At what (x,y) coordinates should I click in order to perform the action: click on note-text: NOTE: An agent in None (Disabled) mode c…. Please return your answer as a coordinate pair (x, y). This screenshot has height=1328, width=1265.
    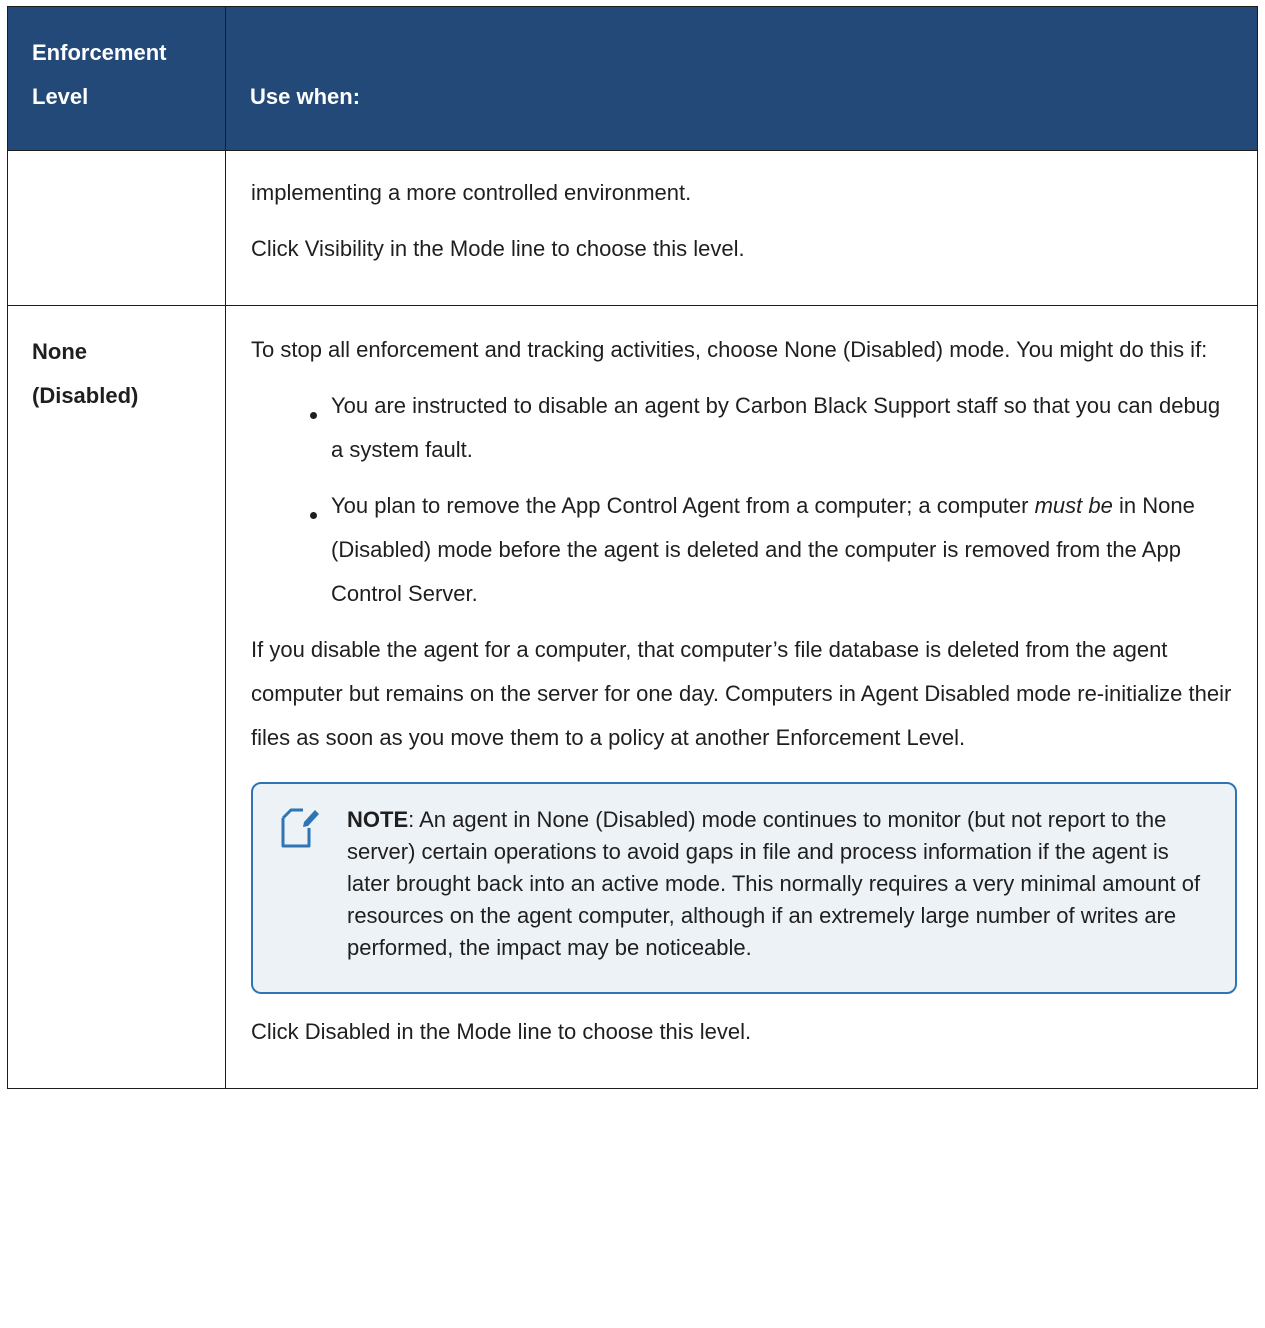
    Looking at the image, I should click on (776, 884).